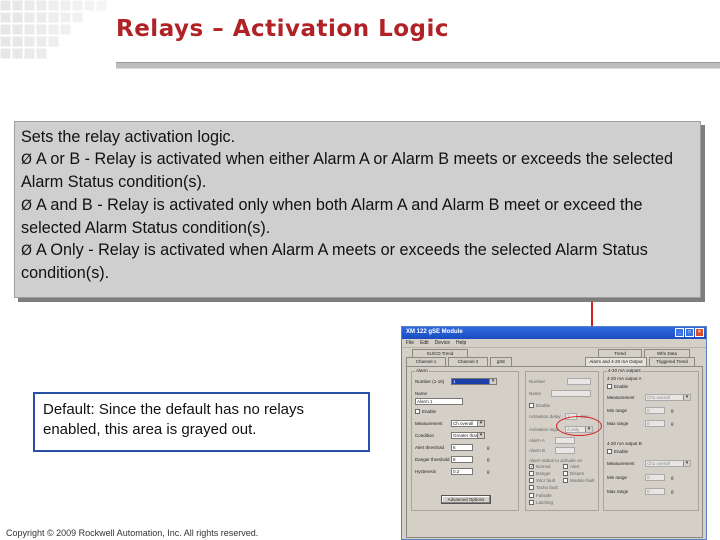 The width and height of the screenshot is (720, 540). I want to click on alarm-b-input, so click(565, 450).